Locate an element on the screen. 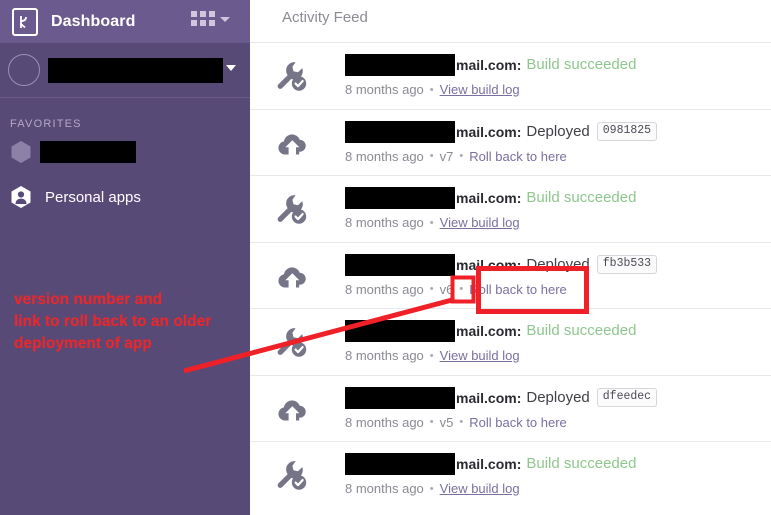 The height and width of the screenshot is (515, 771). avatar is located at coordinates (24, 70).